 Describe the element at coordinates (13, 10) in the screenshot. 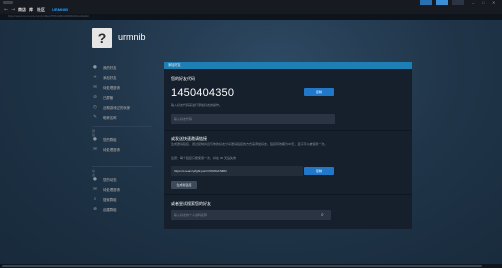

I see `forward-arrow-icon: →` at that location.